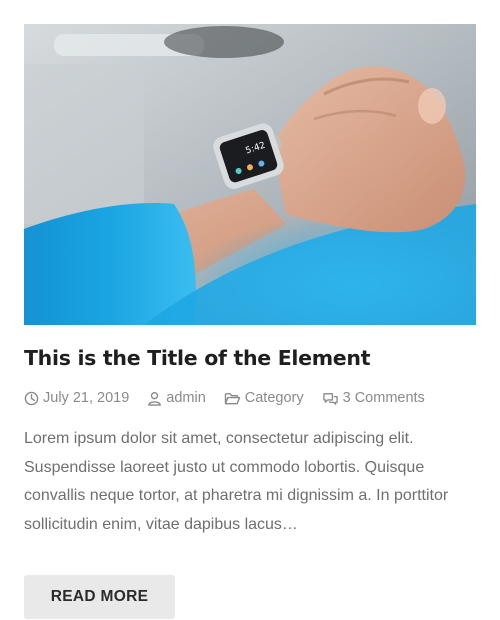 This screenshot has width=500, height=620. I want to click on post-comments: 3 Comments, so click(373, 398).